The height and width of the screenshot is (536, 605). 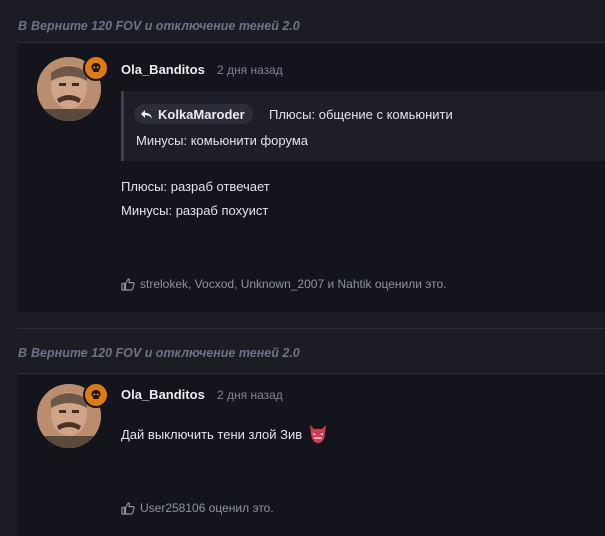 I want to click on post-body-line: Дай выключить тени злой Зив, so click(x=224, y=435).